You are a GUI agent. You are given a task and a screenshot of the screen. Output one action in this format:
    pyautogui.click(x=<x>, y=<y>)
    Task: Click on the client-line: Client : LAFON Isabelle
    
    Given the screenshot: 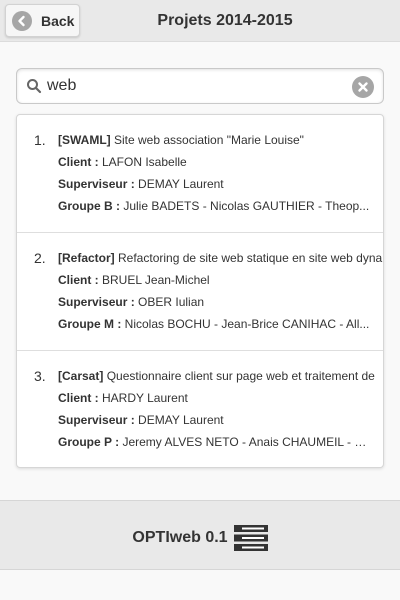 What is the action you would take?
    pyautogui.click(x=122, y=162)
    